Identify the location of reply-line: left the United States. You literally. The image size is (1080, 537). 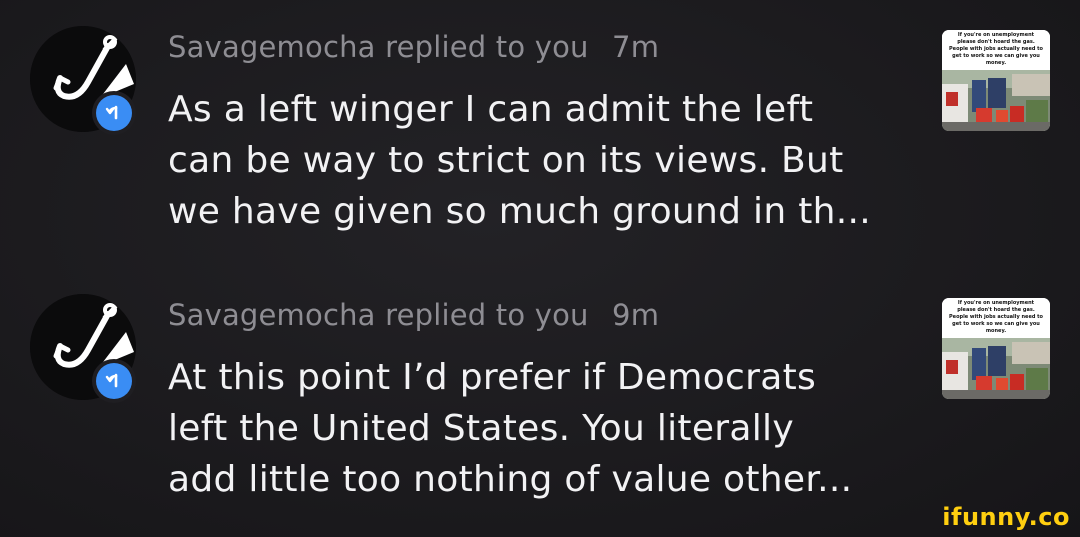
(481, 428).